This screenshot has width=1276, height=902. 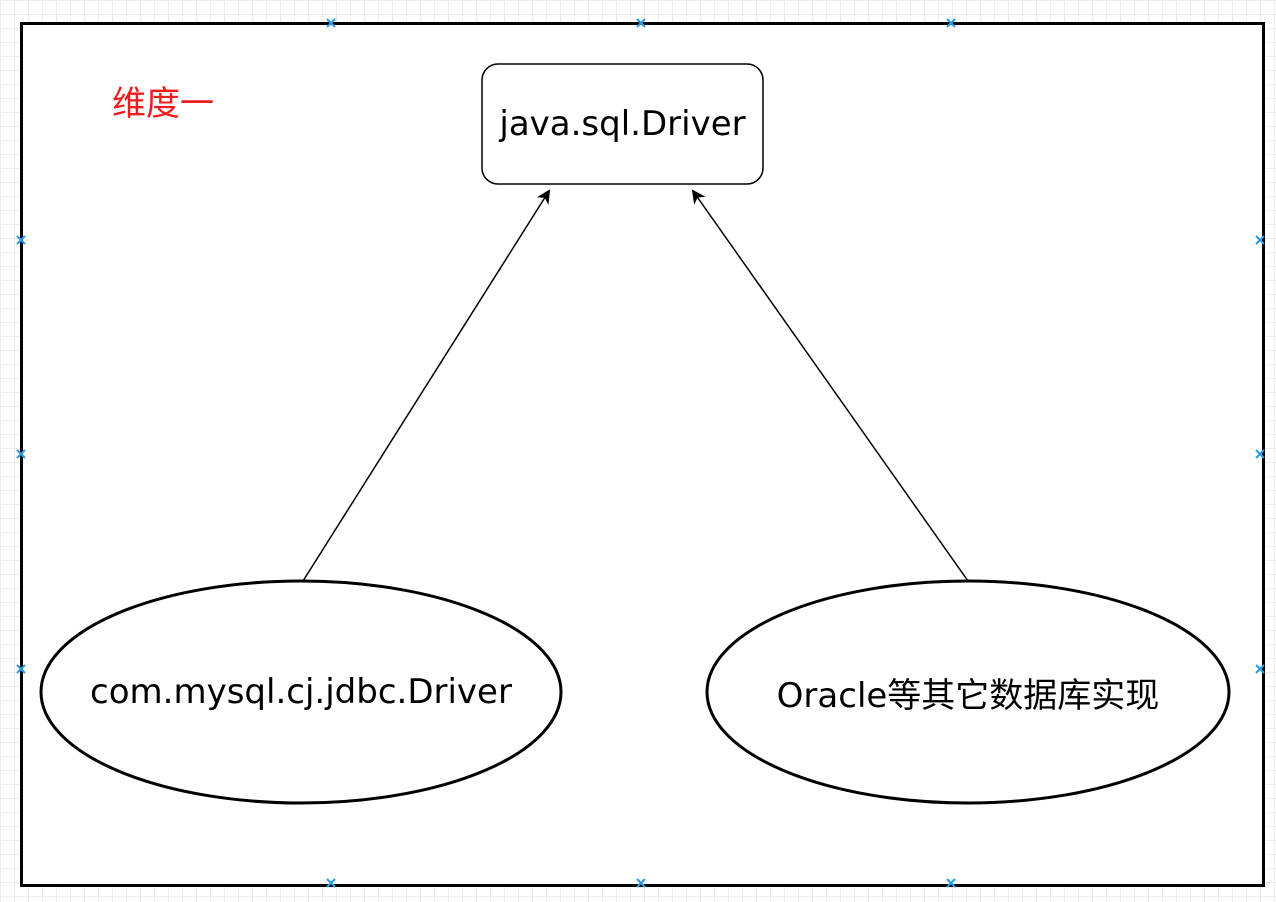 I want to click on handle-left-lower, so click(x=21, y=669).